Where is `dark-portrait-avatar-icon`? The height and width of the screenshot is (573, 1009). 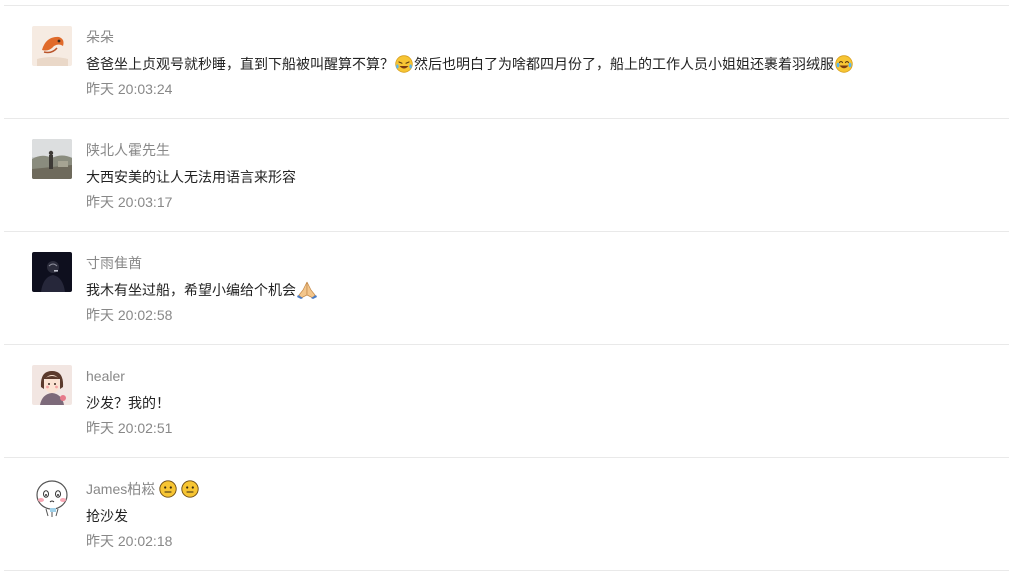 dark-portrait-avatar-icon is located at coordinates (52, 272).